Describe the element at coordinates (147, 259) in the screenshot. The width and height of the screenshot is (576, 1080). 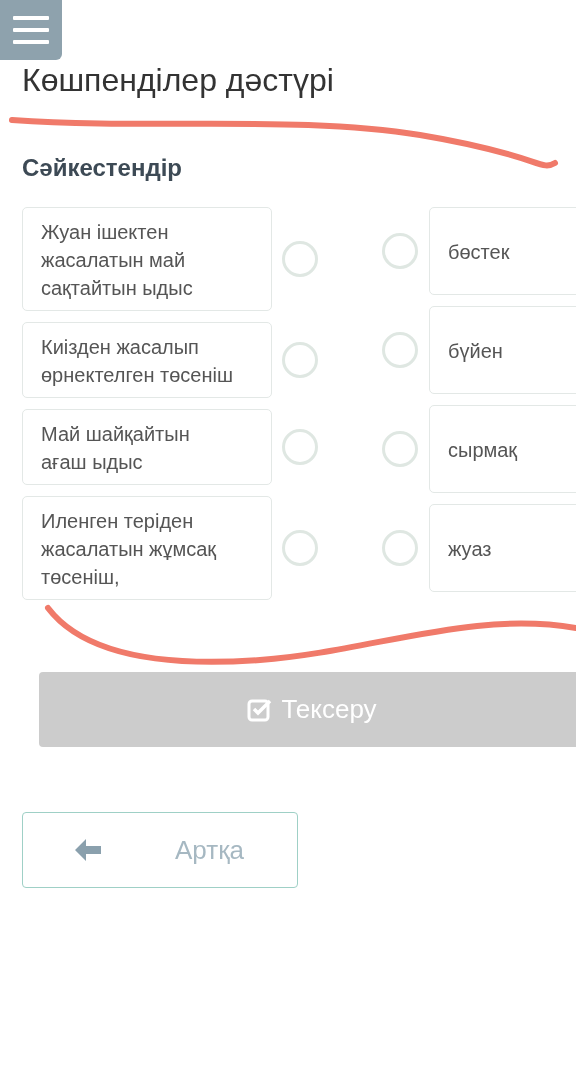
I see `answer-card: Жуан ішектен жасалатын май сақтайтын ыдыс` at that location.